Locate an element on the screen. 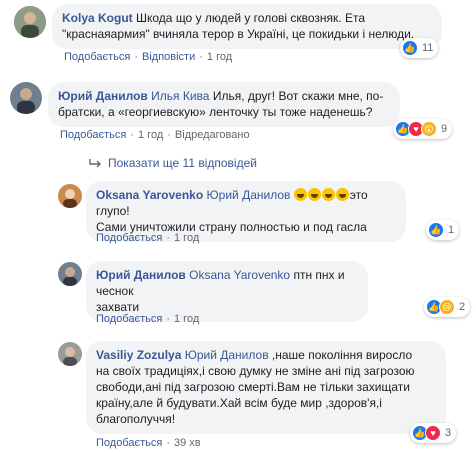 This screenshot has height=453, width=476. love-icon: ♥ is located at coordinates (433, 433).